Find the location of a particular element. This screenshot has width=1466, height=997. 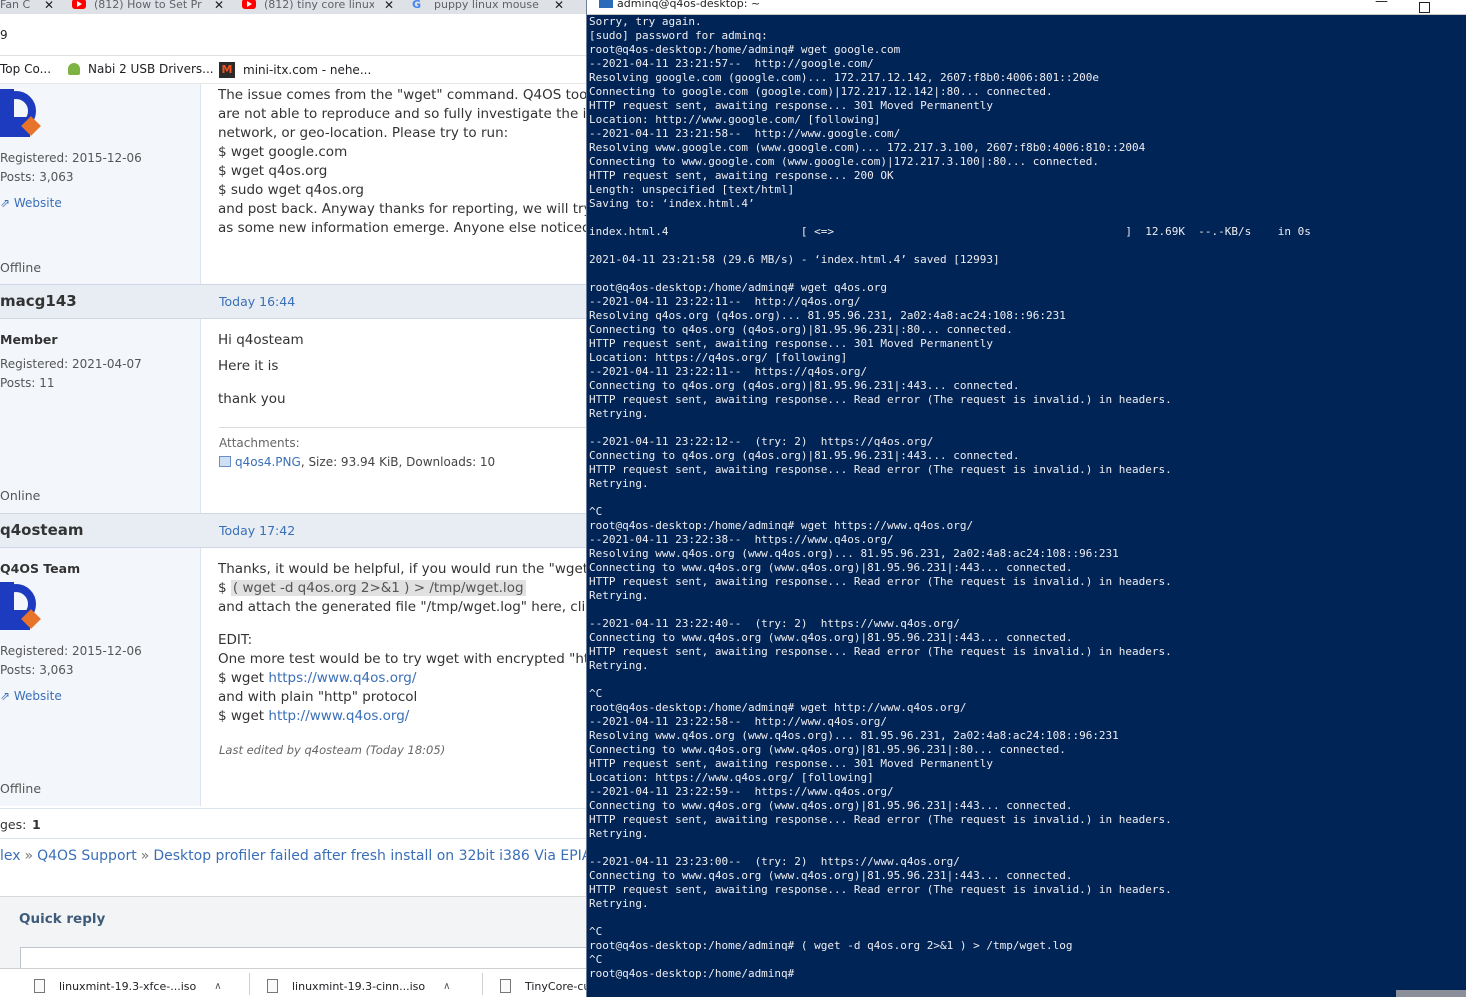

attachment-link: q4os4.PNG is located at coordinates (268, 462).